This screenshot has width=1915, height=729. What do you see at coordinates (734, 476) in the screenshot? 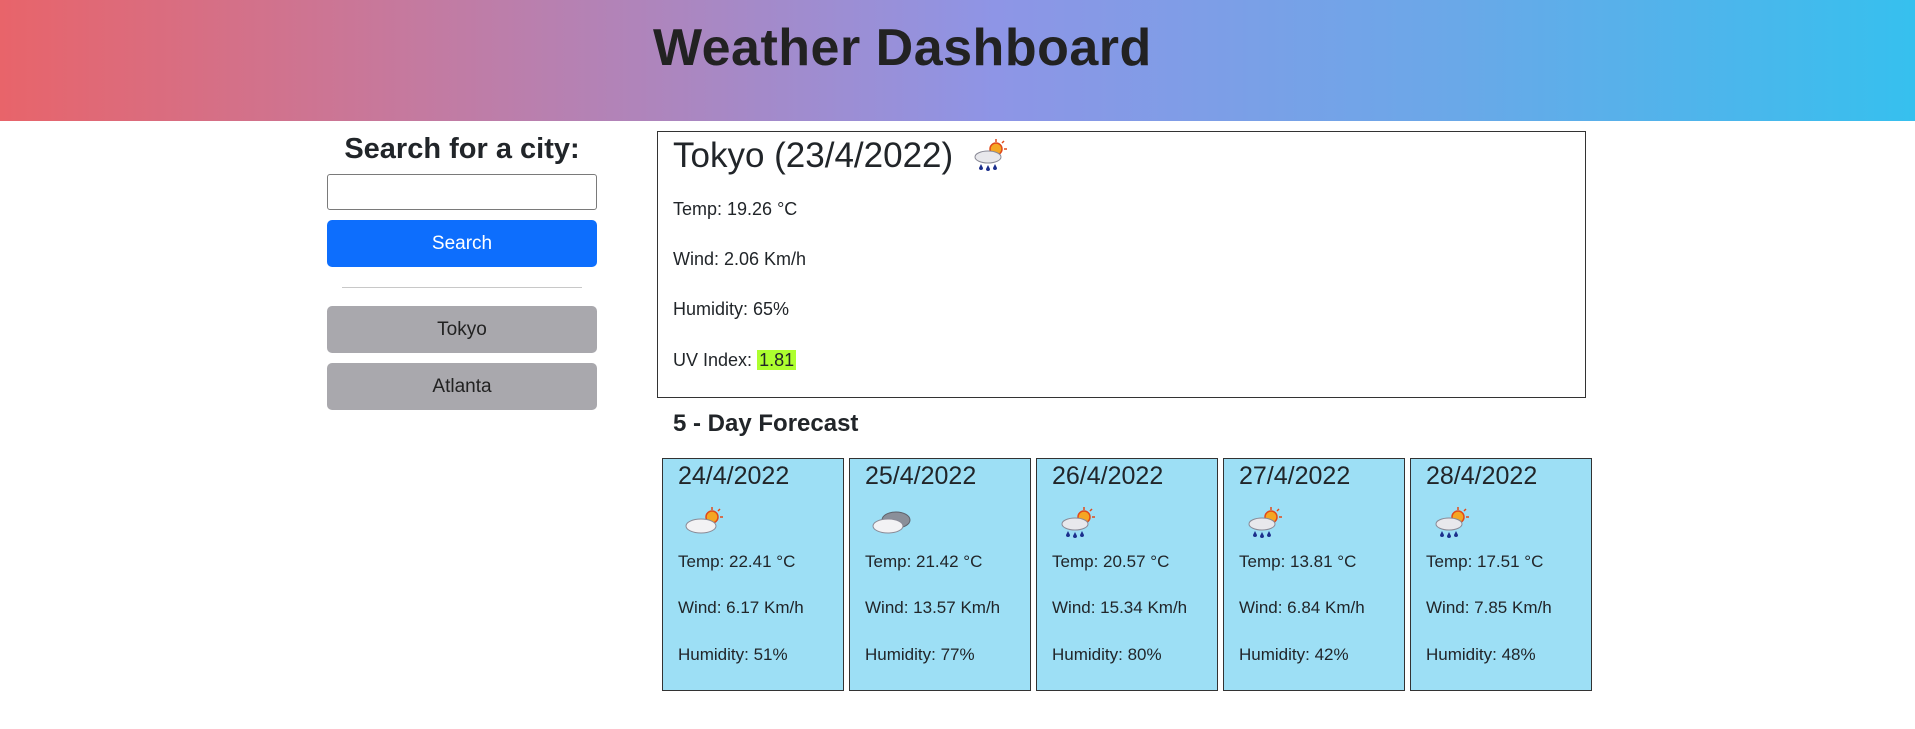
I see `forecast-date: 24/4/2022` at bounding box center [734, 476].